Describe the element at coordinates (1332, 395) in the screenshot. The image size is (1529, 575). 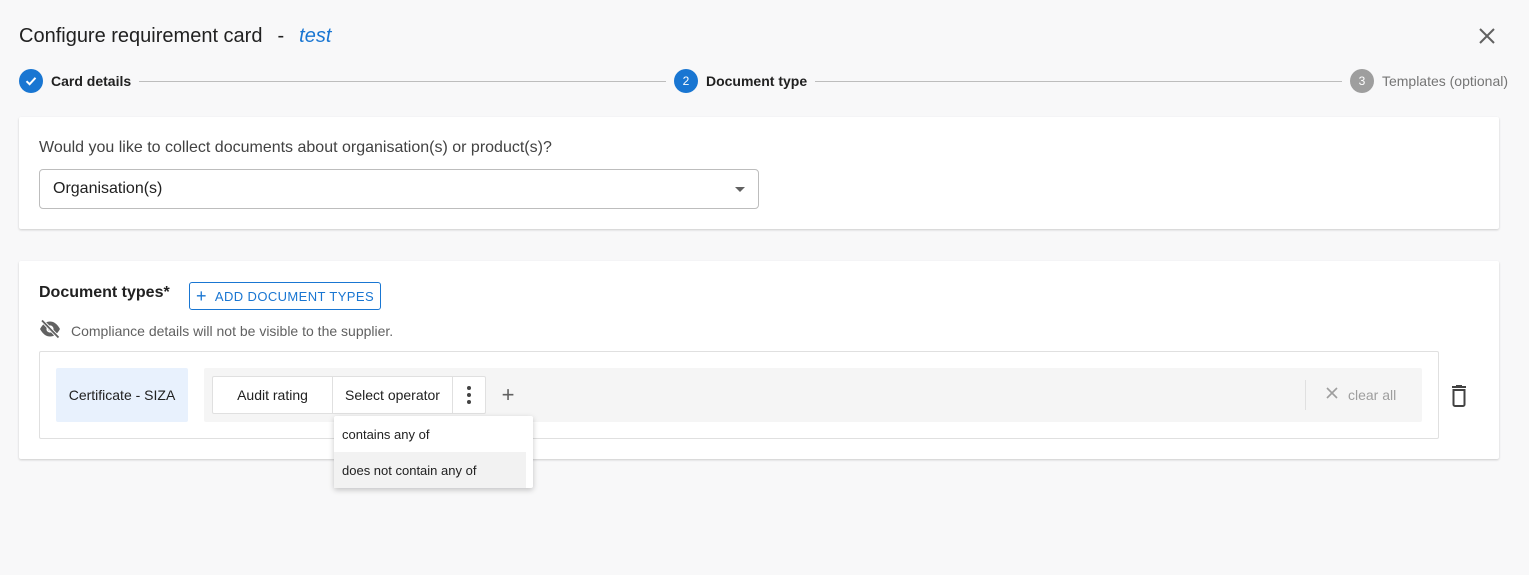
I see `close-small-icon` at that location.